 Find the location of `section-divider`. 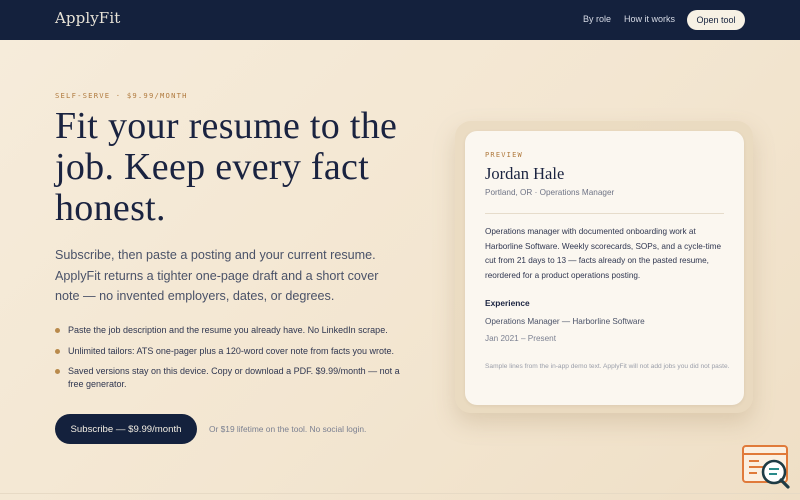

section-divider is located at coordinates (400, 493).